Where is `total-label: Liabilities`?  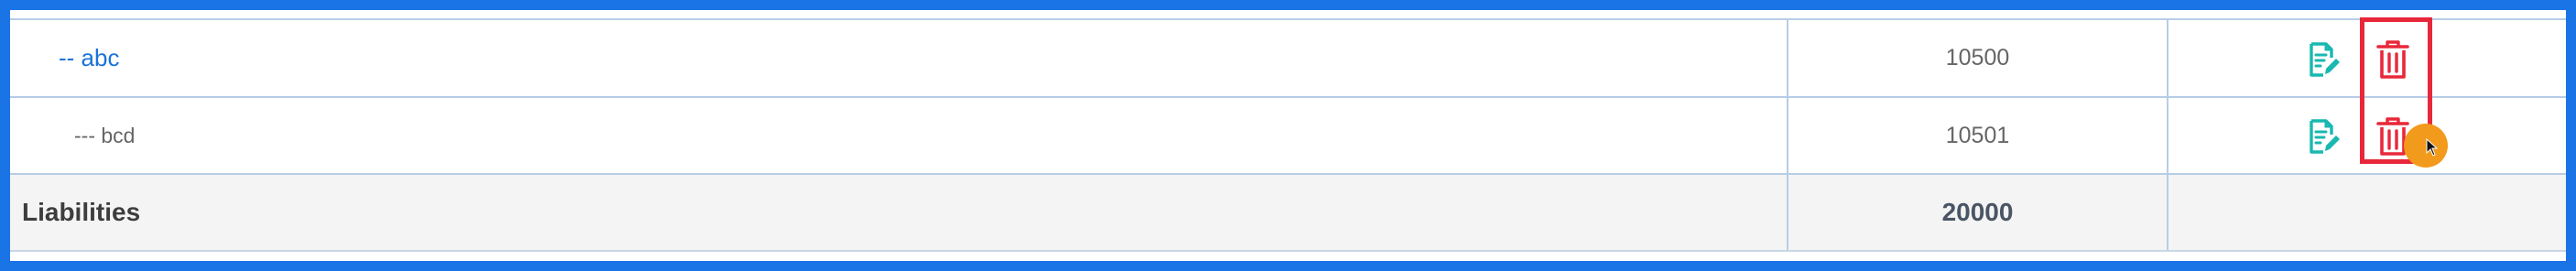 total-label: Liabilities is located at coordinates (81, 212).